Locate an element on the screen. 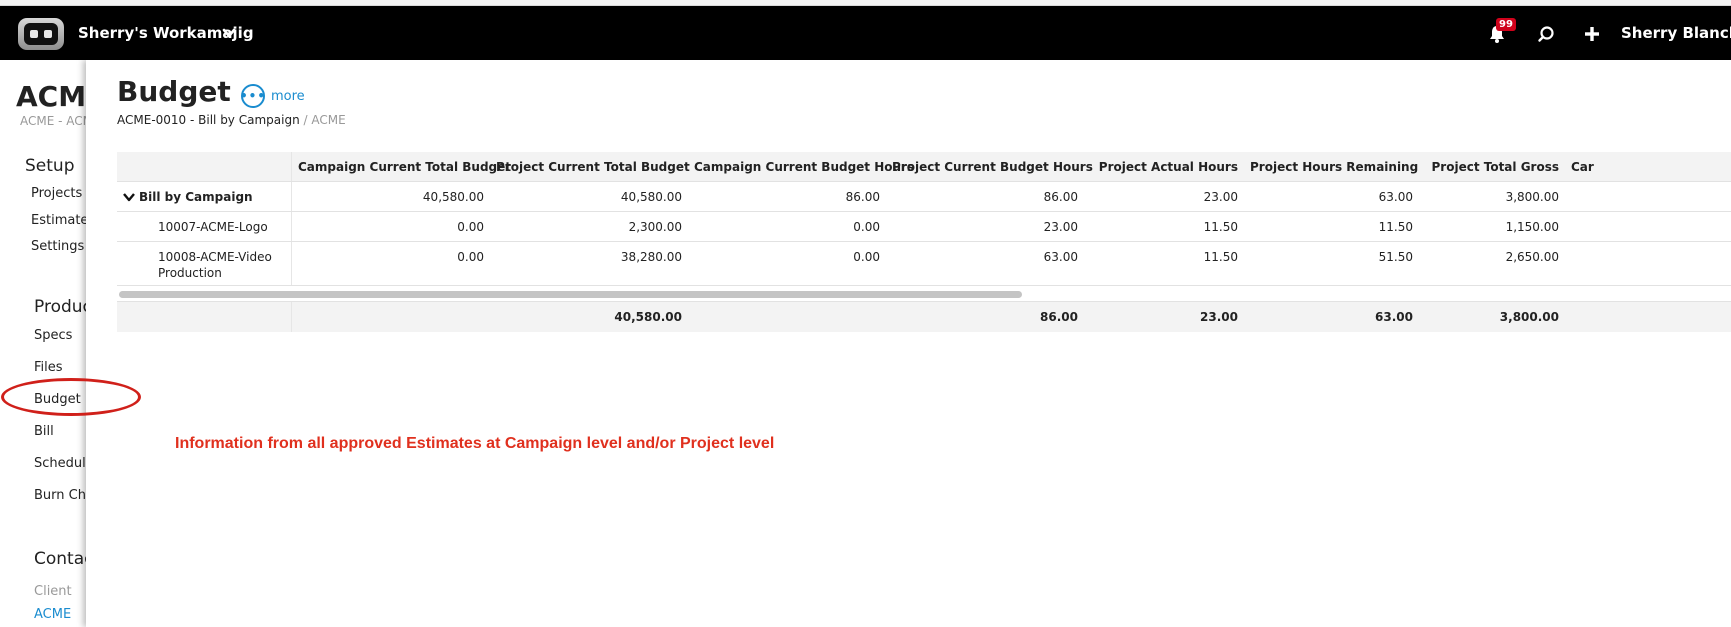  horizontal-scrollbar is located at coordinates (924, 294).